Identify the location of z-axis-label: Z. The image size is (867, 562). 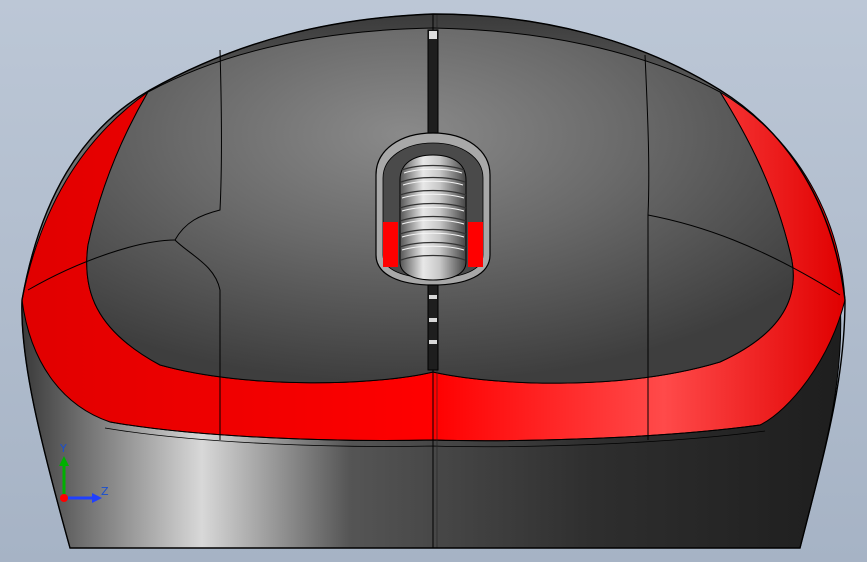
(105, 491).